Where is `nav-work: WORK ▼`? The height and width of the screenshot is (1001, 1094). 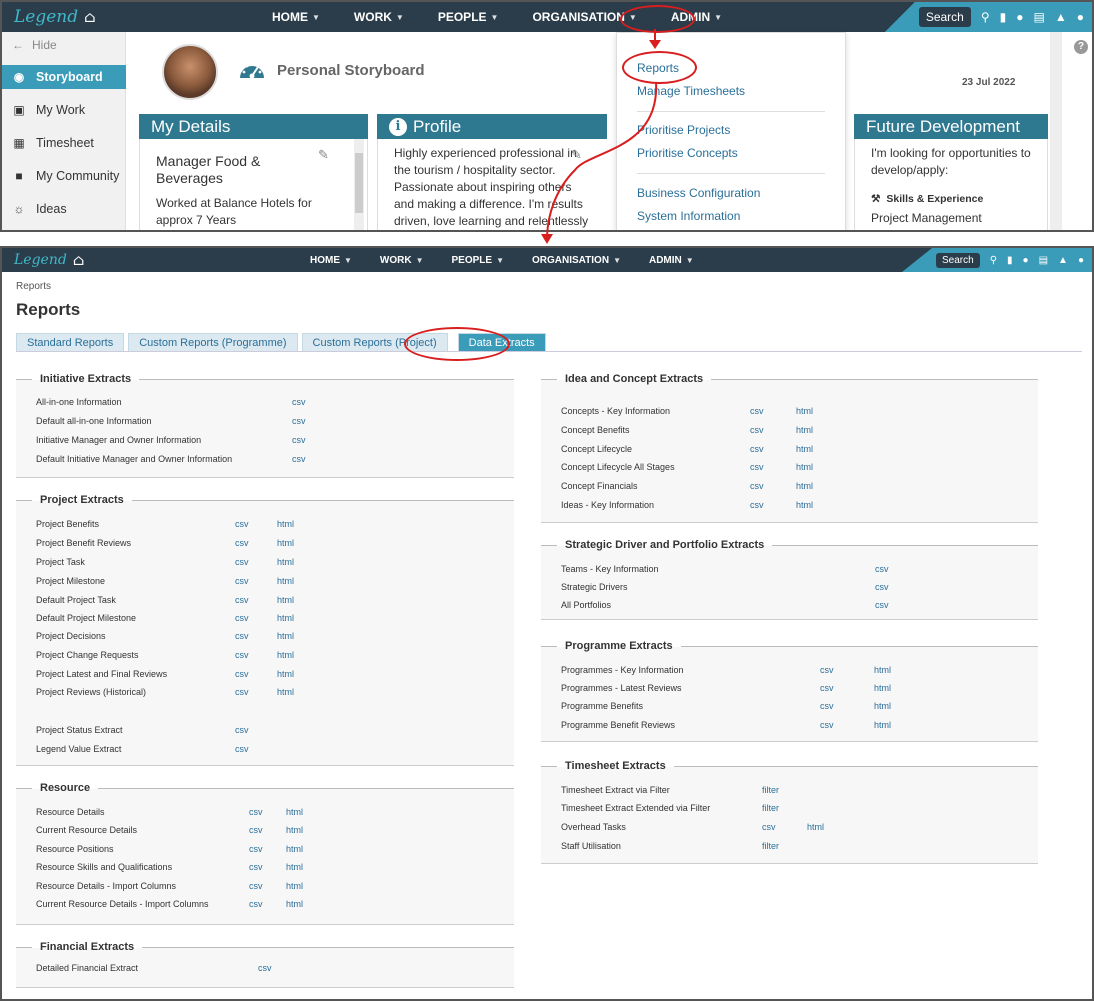
nav-work: WORK ▼ is located at coordinates (379, 17).